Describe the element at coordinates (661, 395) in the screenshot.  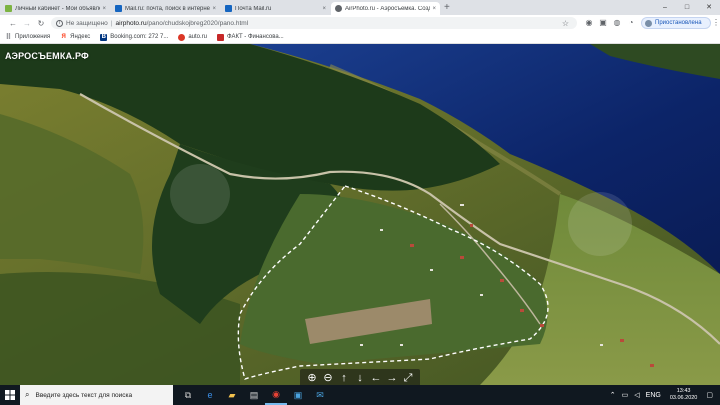
I see `system-tray: ⌃ ▭ ◁ ENG 13:43 03.06.2020 ▢` at that location.